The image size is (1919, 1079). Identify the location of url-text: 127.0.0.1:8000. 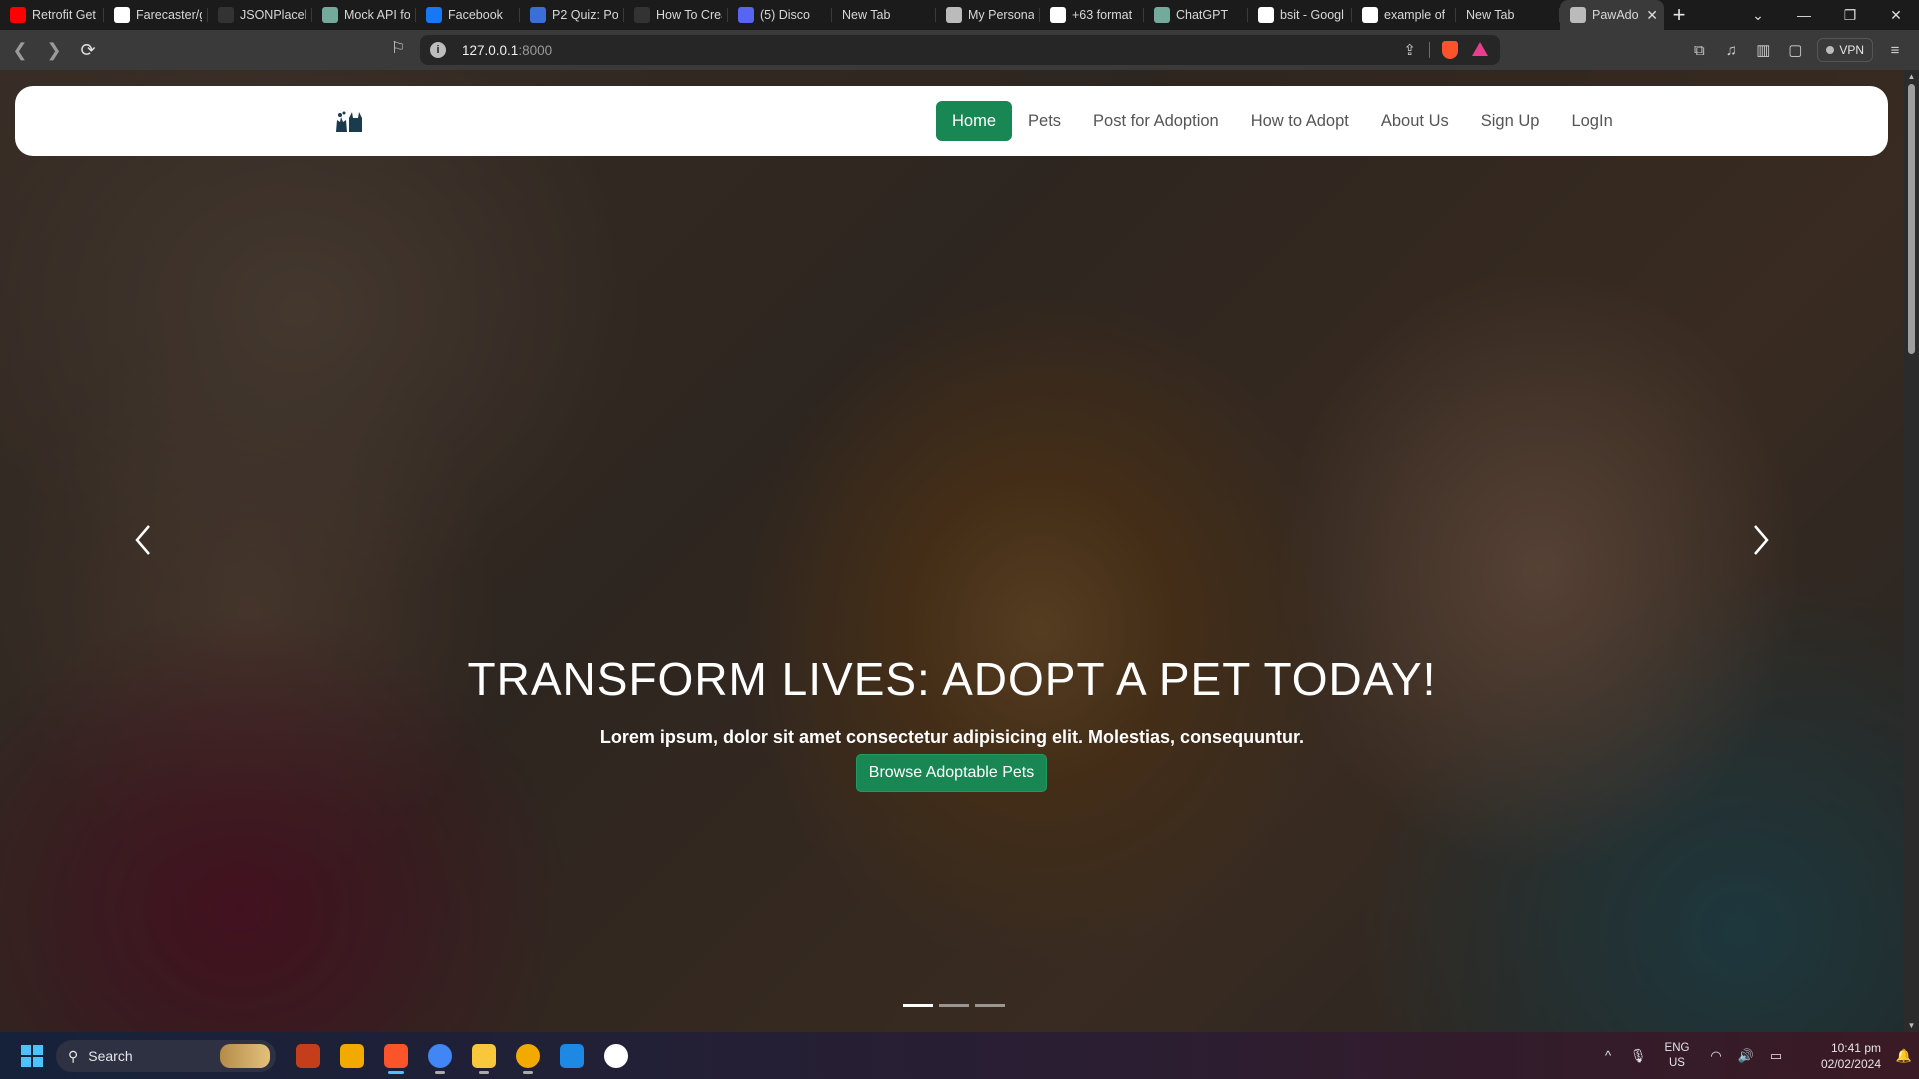
(507, 50).